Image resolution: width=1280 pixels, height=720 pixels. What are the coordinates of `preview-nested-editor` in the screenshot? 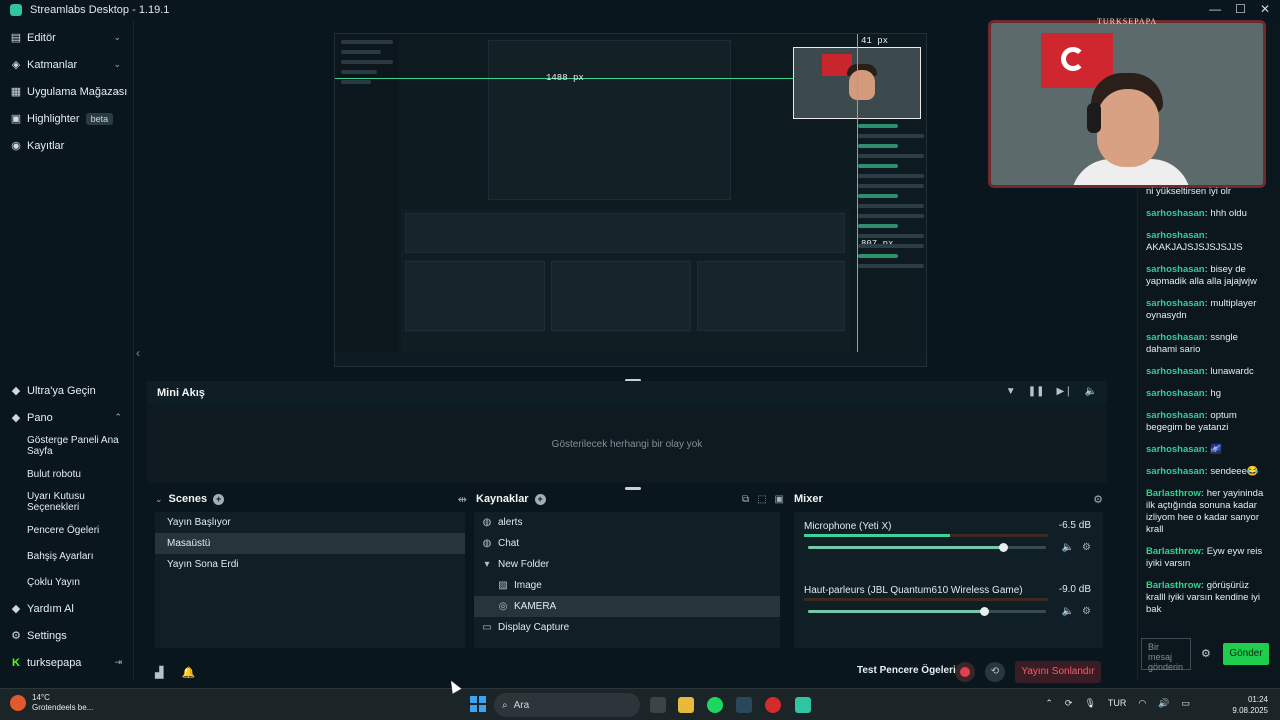 It's located at (626, 281).